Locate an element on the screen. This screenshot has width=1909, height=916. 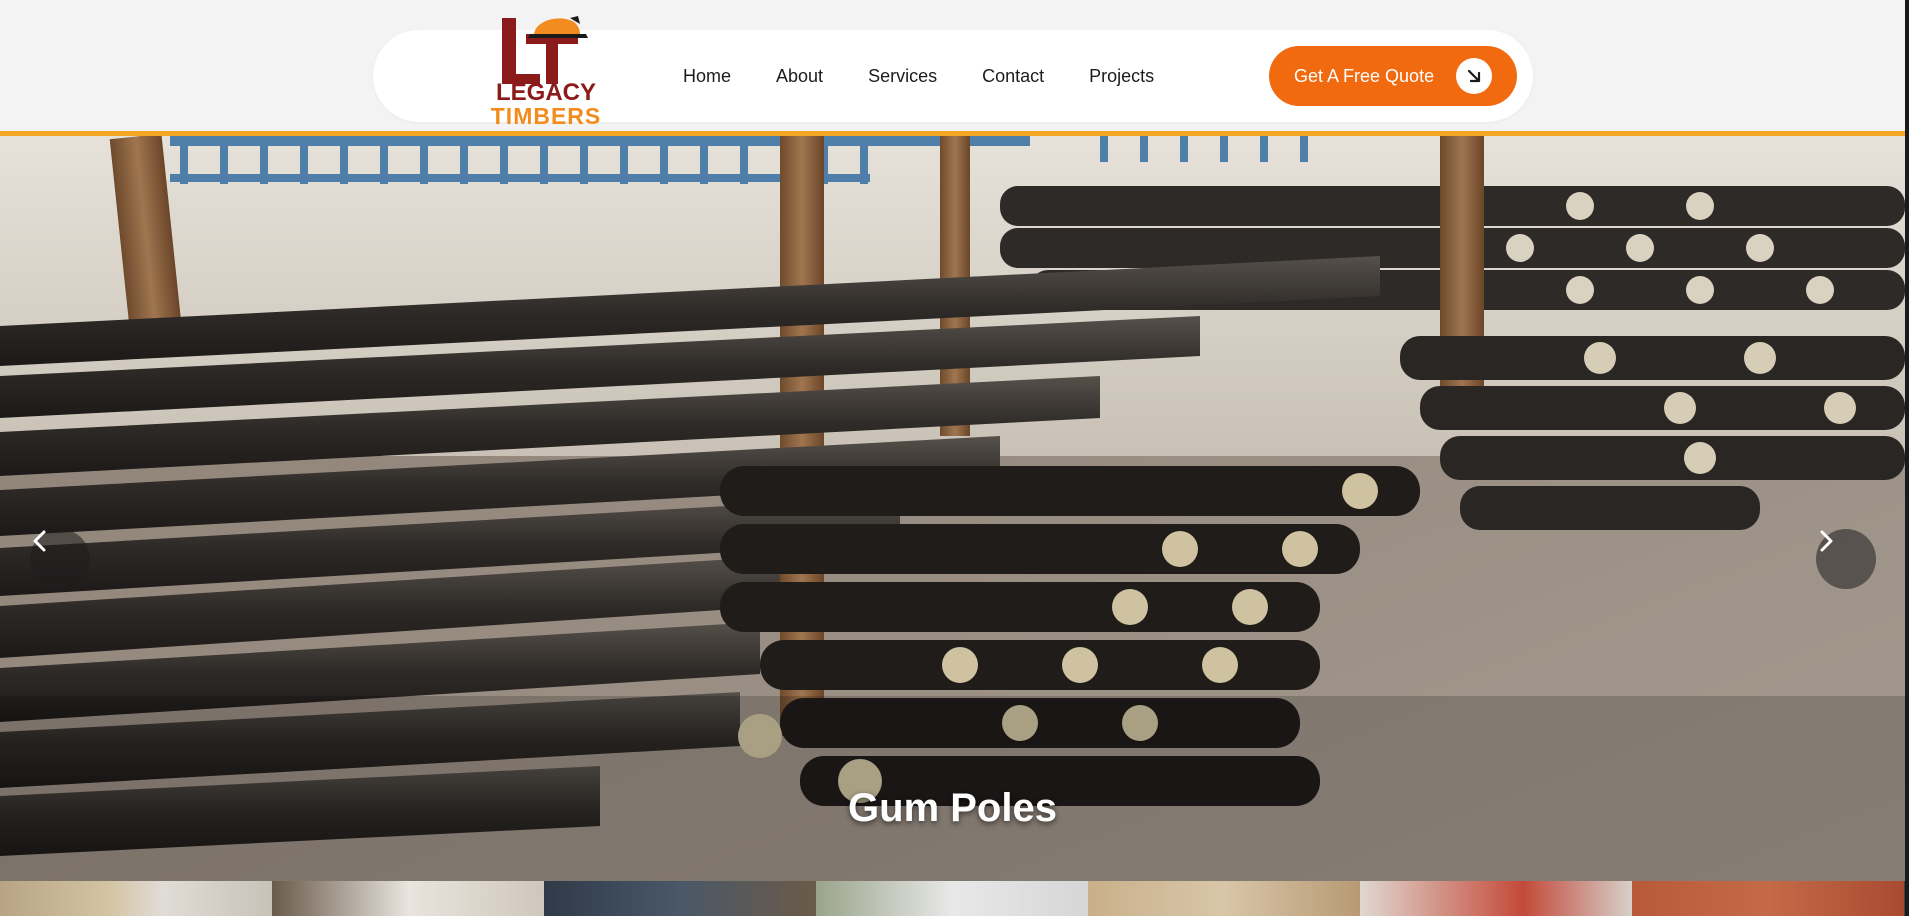
cta-label: Get A Free Quote is located at coordinates (1364, 75).